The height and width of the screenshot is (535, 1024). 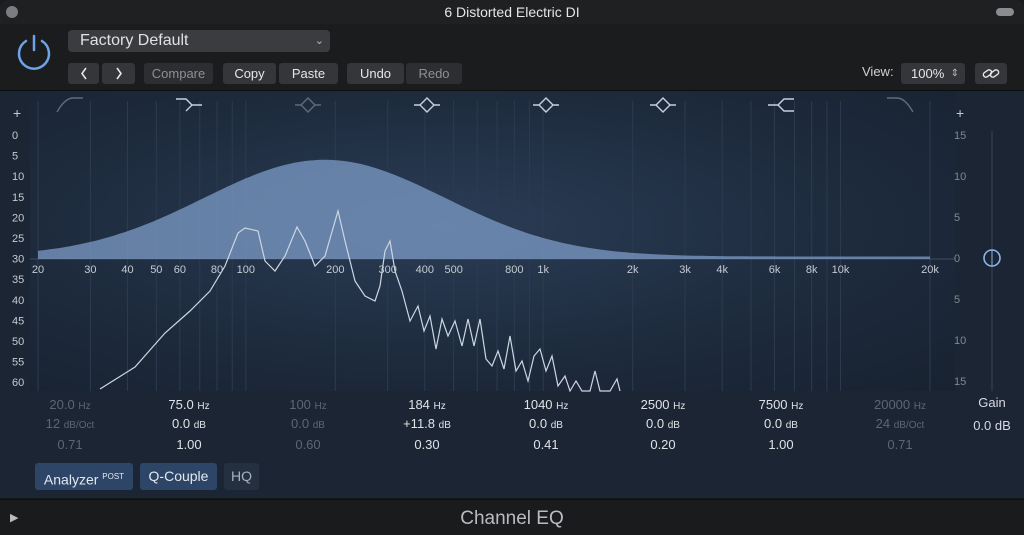 What do you see at coordinates (249, 73) in the screenshot?
I see `copy-button: Copy` at bounding box center [249, 73].